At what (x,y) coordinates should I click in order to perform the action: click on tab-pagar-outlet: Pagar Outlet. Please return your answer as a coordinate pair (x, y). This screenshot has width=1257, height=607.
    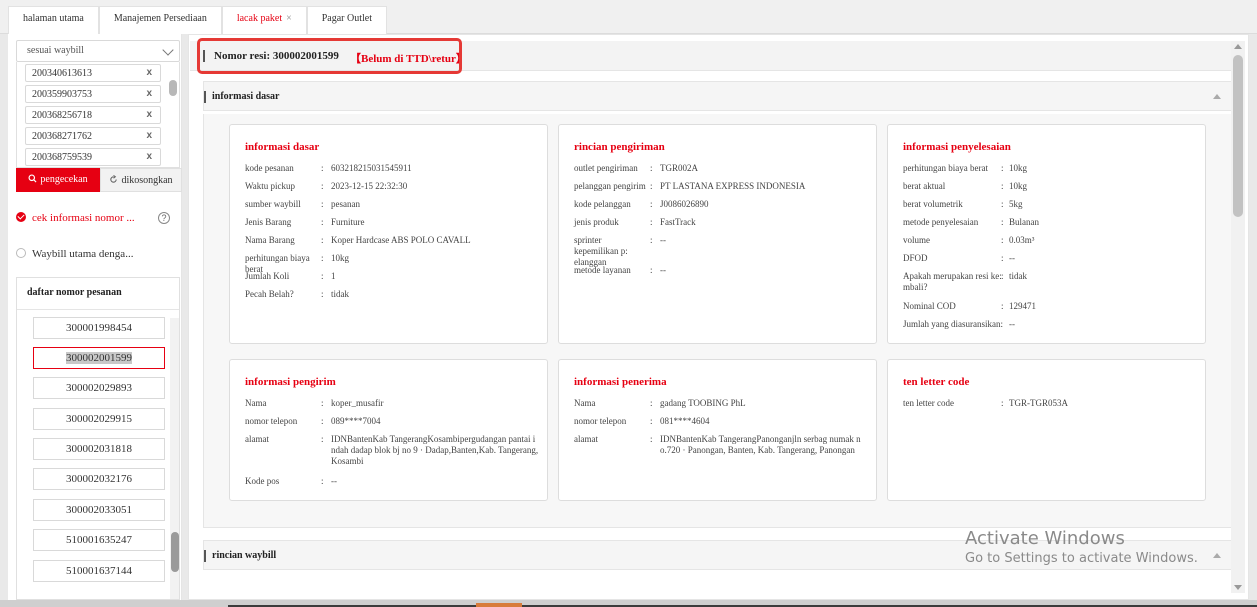
    Looking at the image, I should click on (346, 20).